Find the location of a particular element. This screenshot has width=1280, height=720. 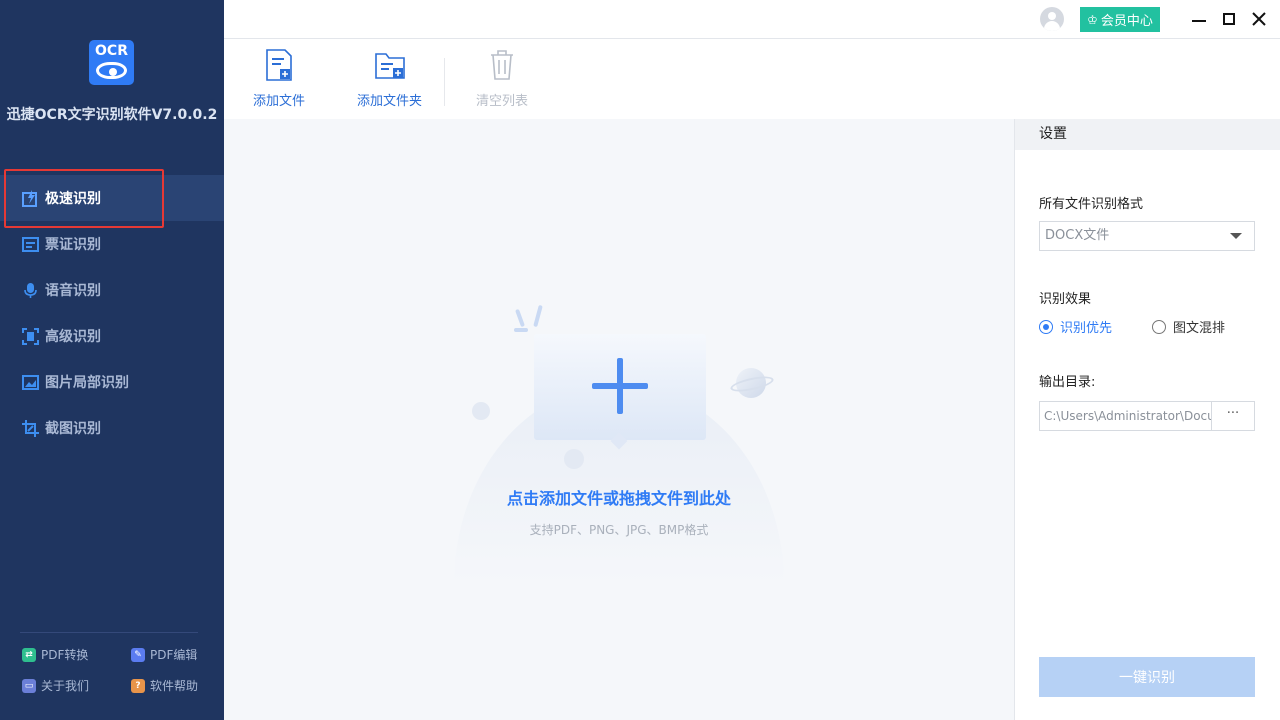

toolbar-divider is located at coordinates (444, 82).